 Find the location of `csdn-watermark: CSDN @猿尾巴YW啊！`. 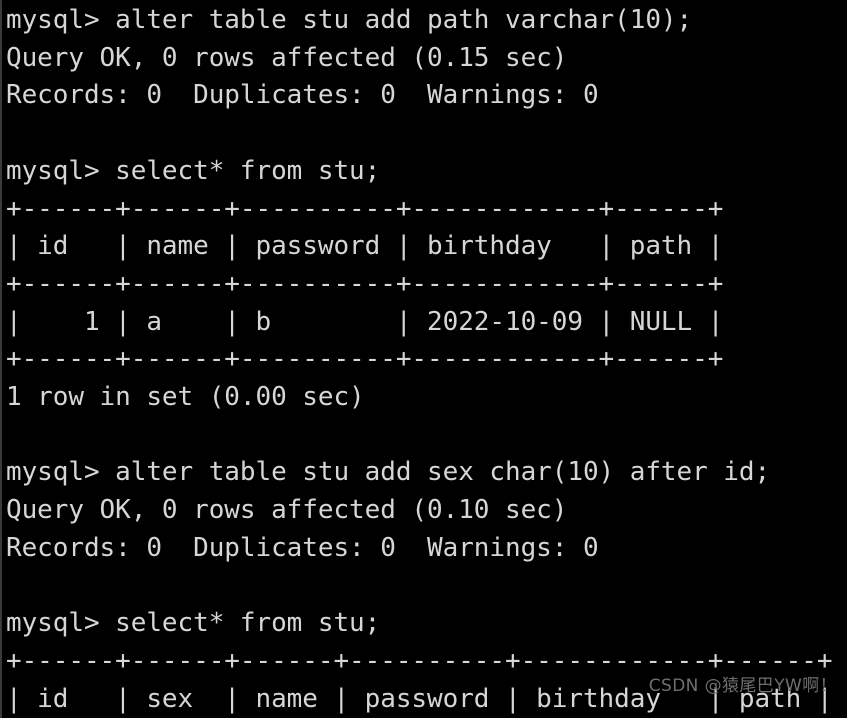

csdn-watermark: CSDN @猿尾巴YW啊！ is located at coordinates (742, 686).